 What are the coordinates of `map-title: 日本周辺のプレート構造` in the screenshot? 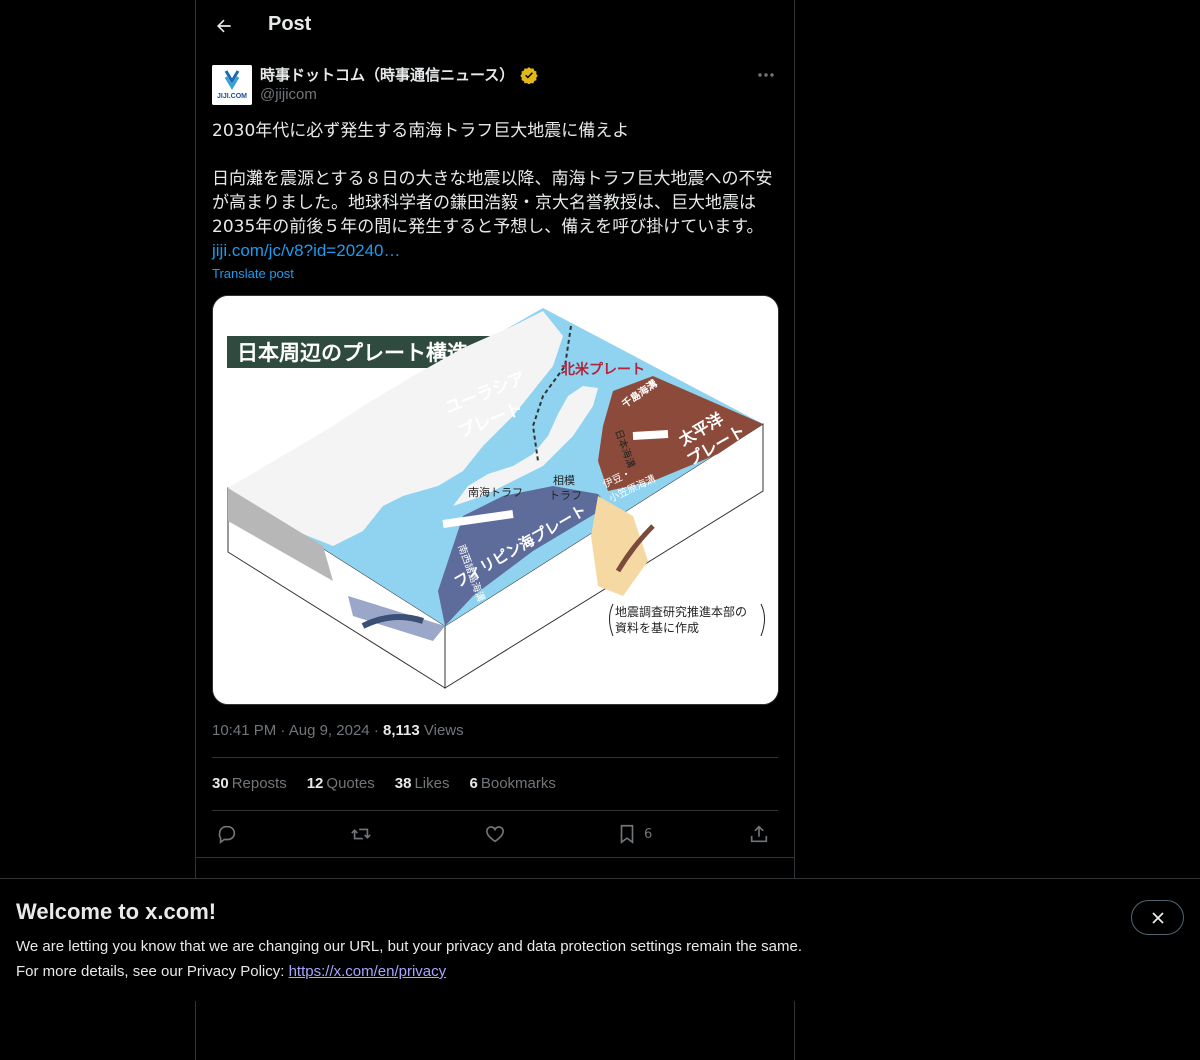 It's located at (353, 353).